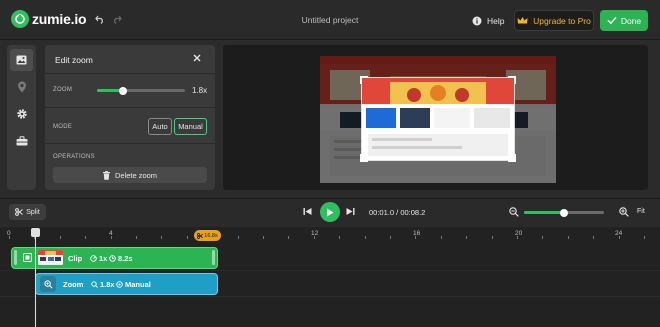 The width and height of the screenshot is (660, 327). What do you see at coordinates (514, 212) in the screenshot?
I see `zoom-out-icon` at bounding box center [514, 212].